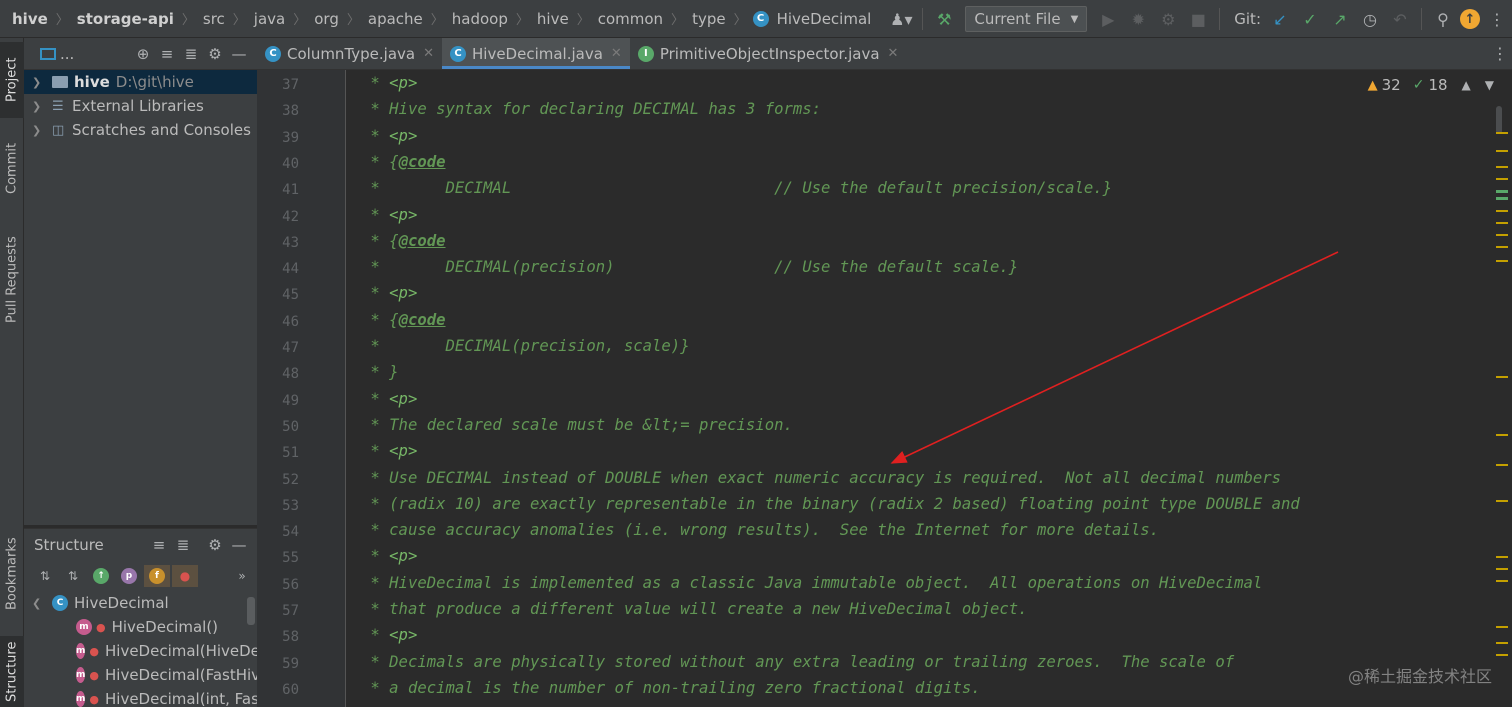 The image size is (1512, 707). Describe the element at coordinates (40, 603) in the screenshot. I see `chevron-down-icon: ❮` at that location.